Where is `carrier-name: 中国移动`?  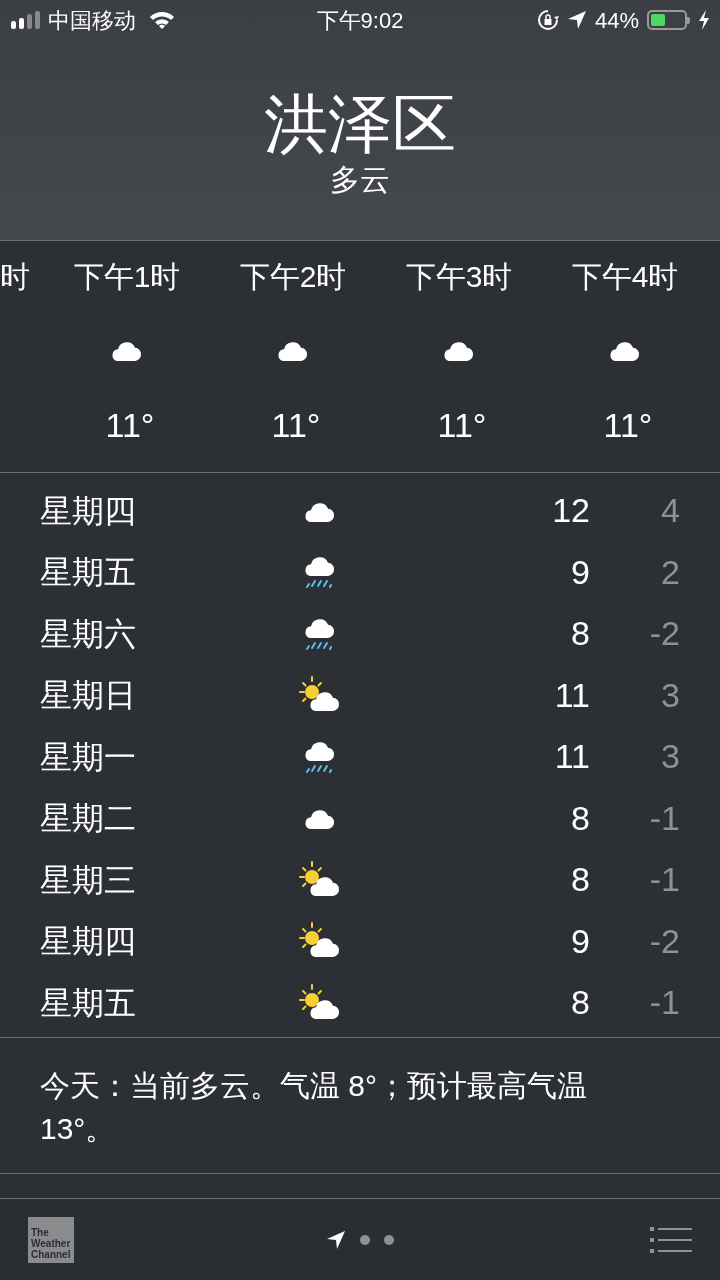 carrier-name: 中国移动 is located at coordinates (92, 20).